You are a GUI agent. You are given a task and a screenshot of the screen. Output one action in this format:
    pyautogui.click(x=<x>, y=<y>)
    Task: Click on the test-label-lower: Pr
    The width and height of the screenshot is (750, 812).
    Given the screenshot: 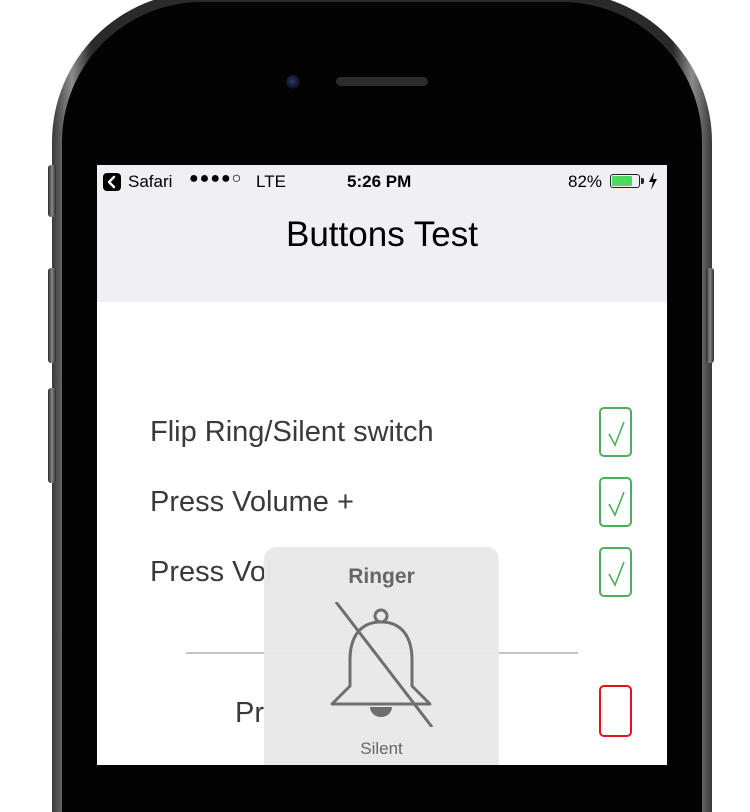 What is the action you would take?
    pyautogui.click(x=249, y=713)
    